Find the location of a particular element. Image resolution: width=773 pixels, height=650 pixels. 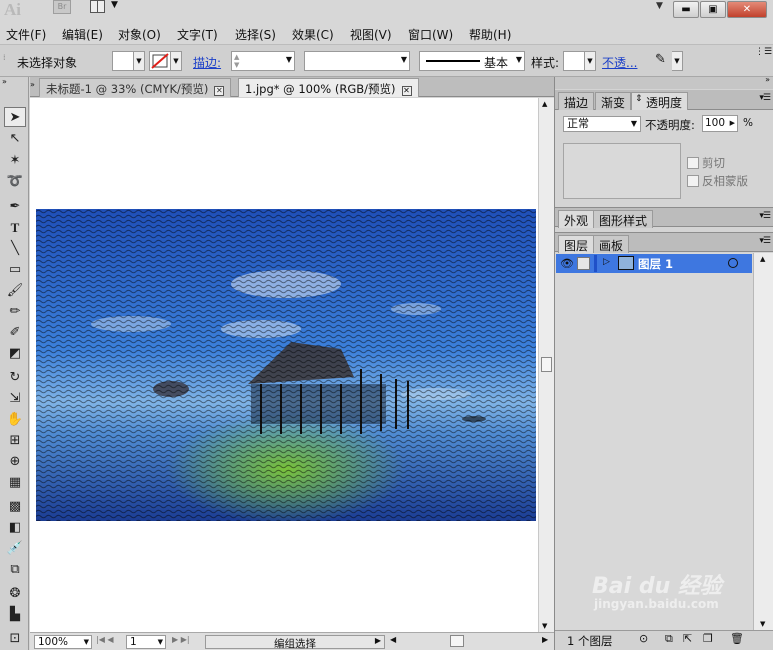

layer-name: 图层 1 is located at coordinates (655, 264).